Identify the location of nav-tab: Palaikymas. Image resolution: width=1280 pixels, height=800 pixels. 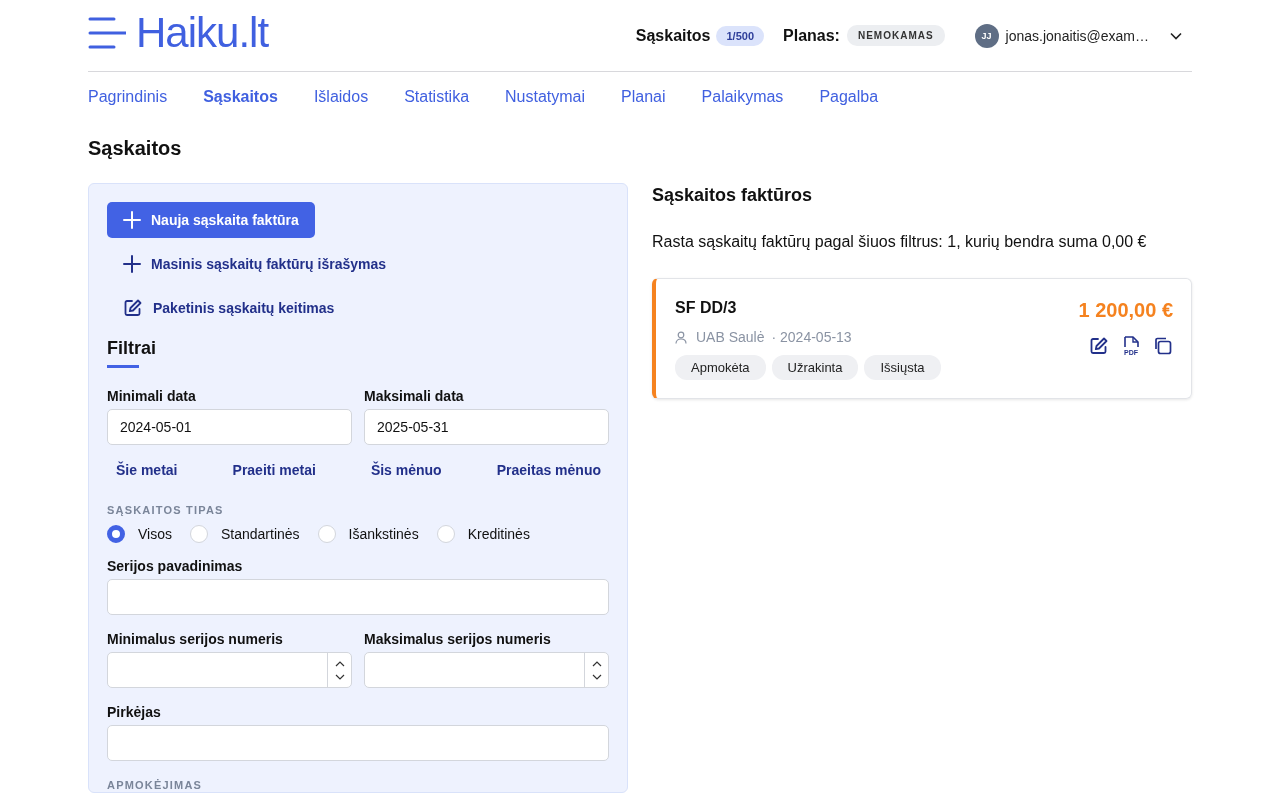
(742, 97).